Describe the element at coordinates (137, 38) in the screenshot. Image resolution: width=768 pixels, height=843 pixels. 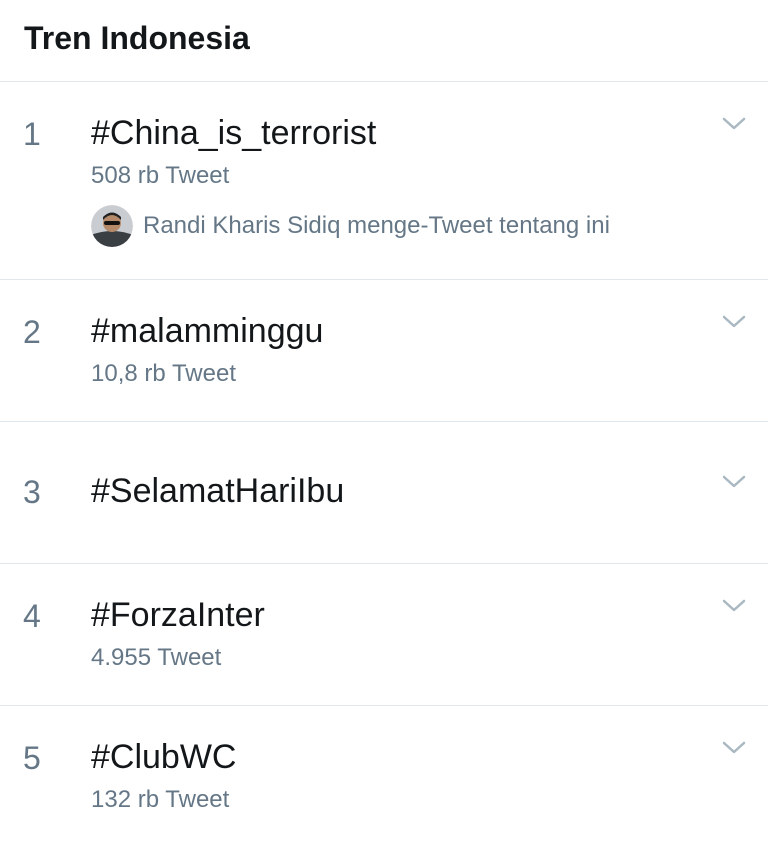
I see `page-title: Tren Indonesia` at that location.